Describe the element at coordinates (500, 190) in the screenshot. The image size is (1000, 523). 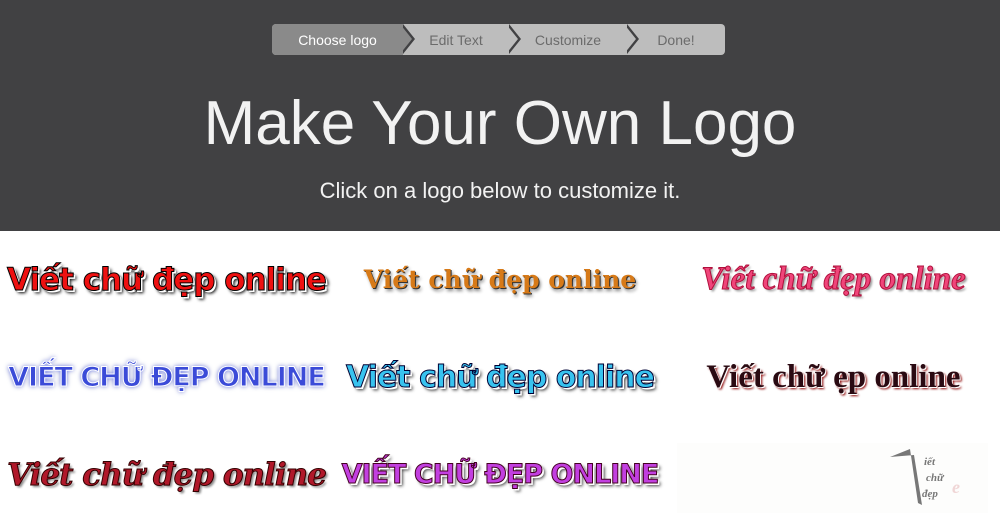
I see `page-subtitle: Click on a logo below to customize it.` at that location.